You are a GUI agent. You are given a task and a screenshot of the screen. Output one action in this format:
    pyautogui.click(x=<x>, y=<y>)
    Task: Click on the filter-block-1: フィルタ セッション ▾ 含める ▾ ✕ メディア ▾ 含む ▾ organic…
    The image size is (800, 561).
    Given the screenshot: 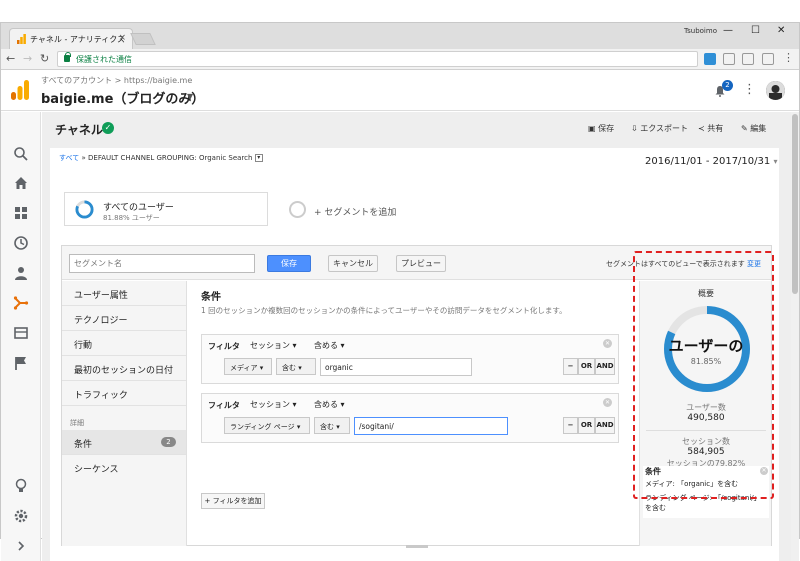 What is the action you would take?
    pyautogui.click(x=410, y=359)
    